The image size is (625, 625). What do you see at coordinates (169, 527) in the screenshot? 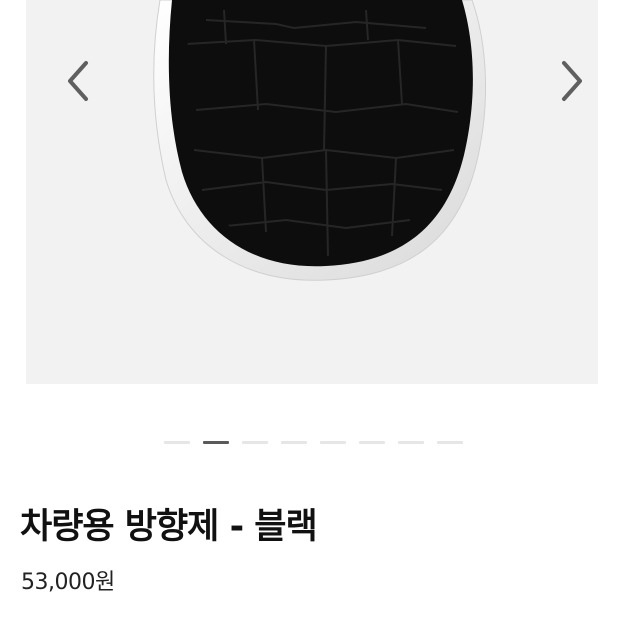
I see `product-title: 차량용 방향제 - 블랙` at bounding box center [169, 527].